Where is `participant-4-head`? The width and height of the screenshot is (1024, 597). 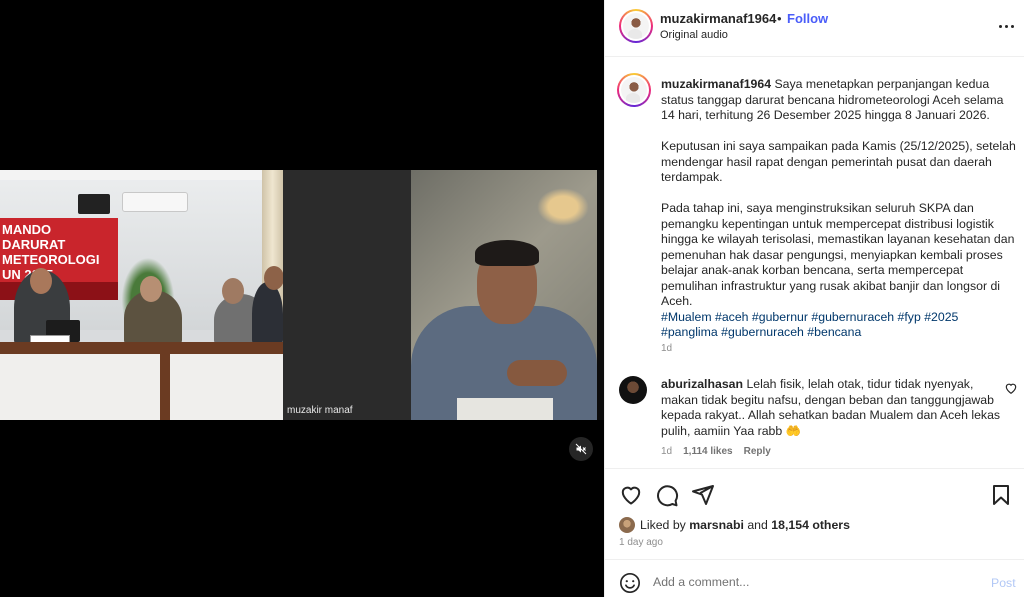
participant-4-head is located at coordinates (273, 278).